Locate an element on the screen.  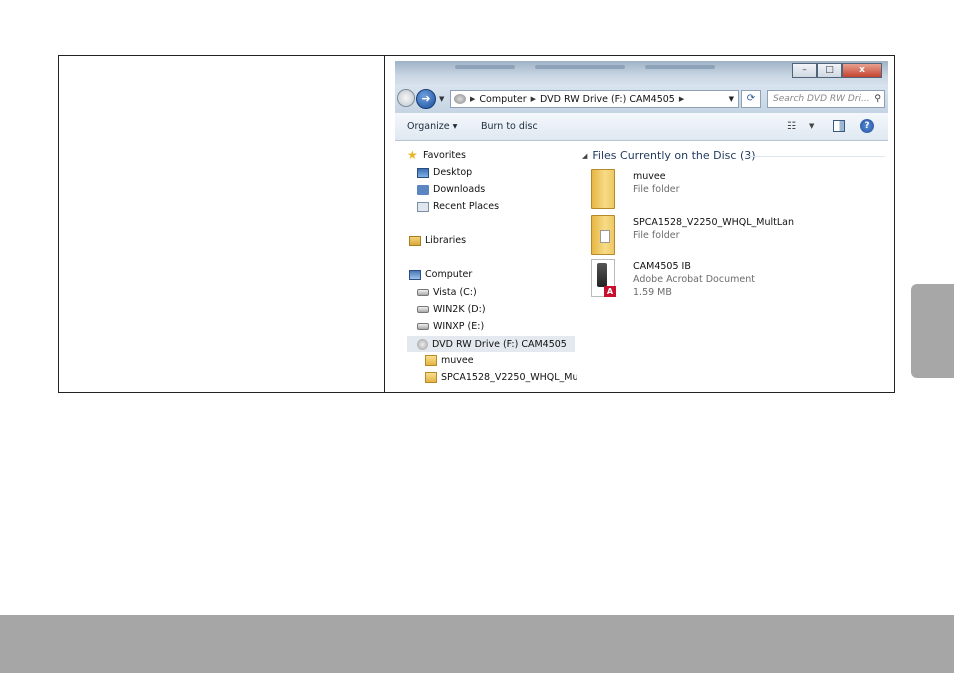
nav-drive-d: WIN2K (D:) is located at coordinates (451, 309).